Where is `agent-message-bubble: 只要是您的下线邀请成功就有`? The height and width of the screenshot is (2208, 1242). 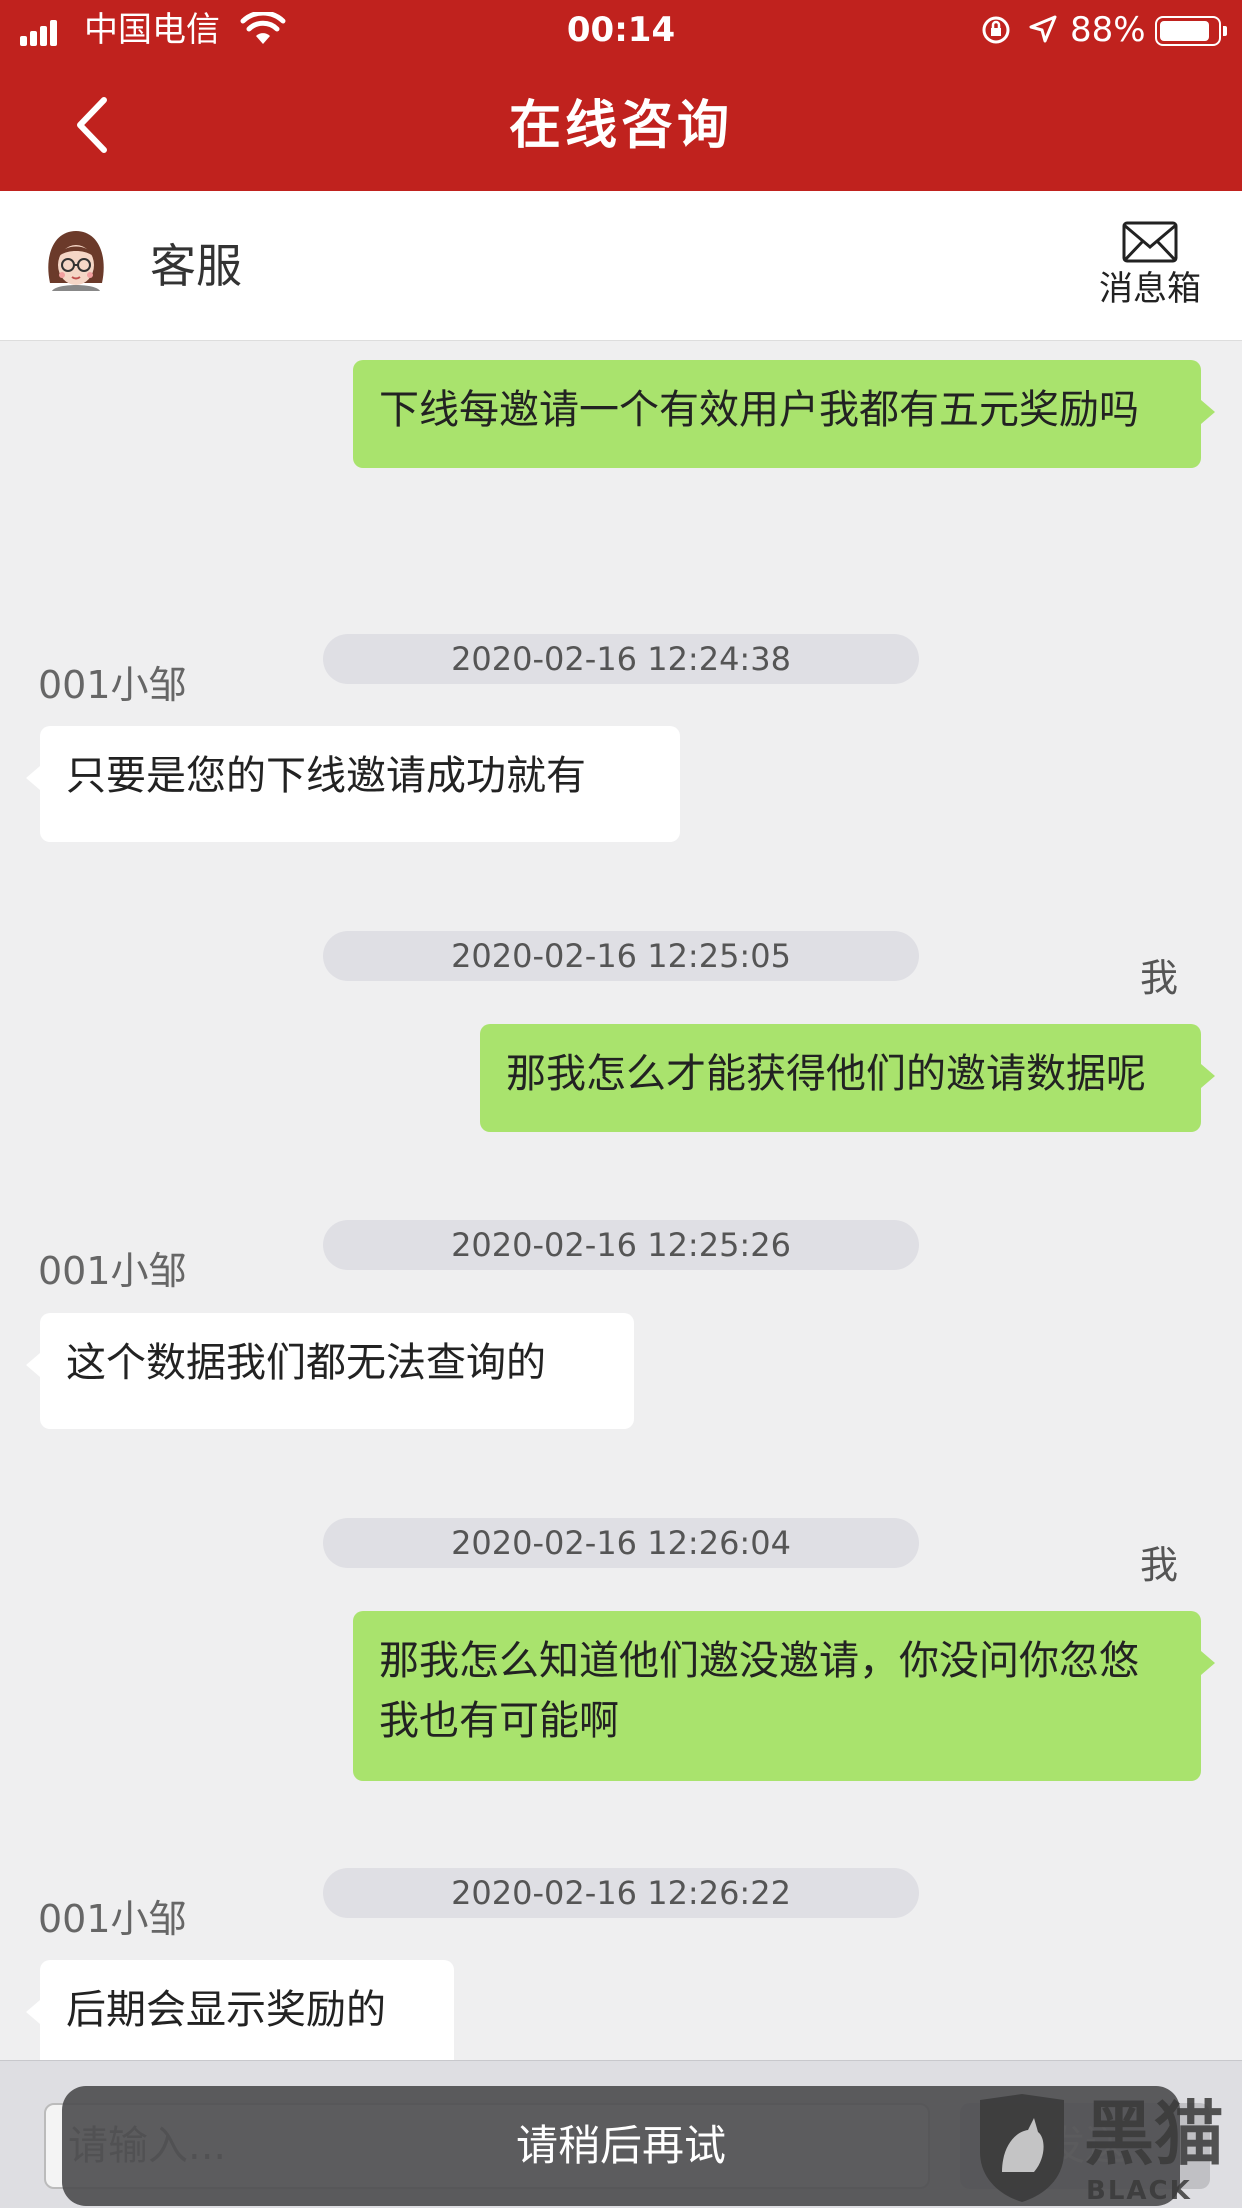 agent-message-bubble: 只要是您的下线邀请成功就有 is located at coordinates (353, 784).